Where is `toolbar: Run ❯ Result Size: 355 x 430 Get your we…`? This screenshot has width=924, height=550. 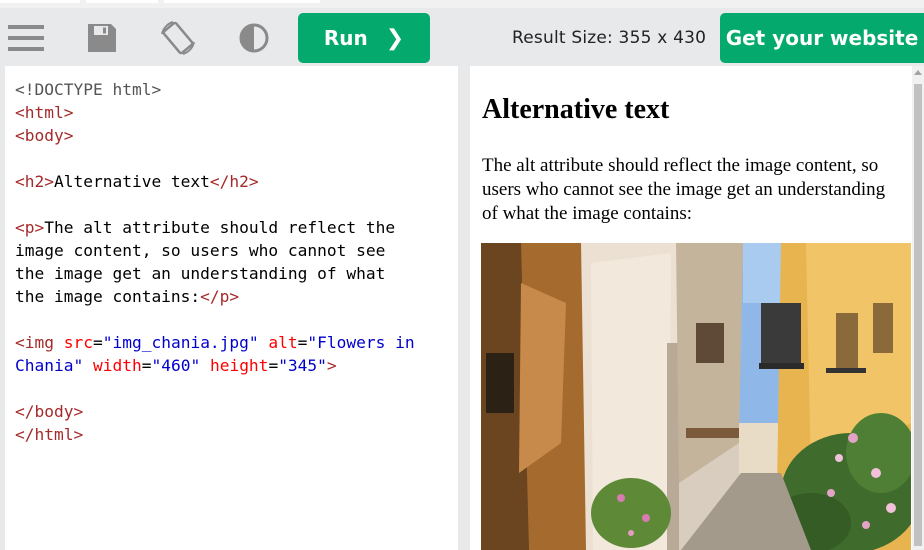
toolbar: Run ❯ Result Size: 355 x 430 Get your we… is located at coordinates (462, 37).